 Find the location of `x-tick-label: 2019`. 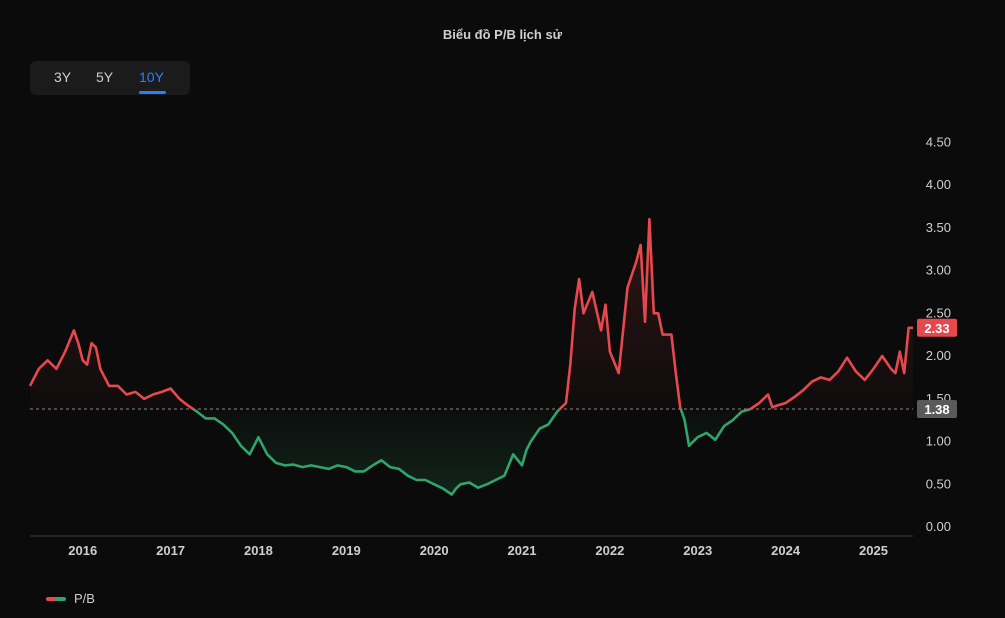

x-tick-label: 2019 is located at coordinates (346, 550).